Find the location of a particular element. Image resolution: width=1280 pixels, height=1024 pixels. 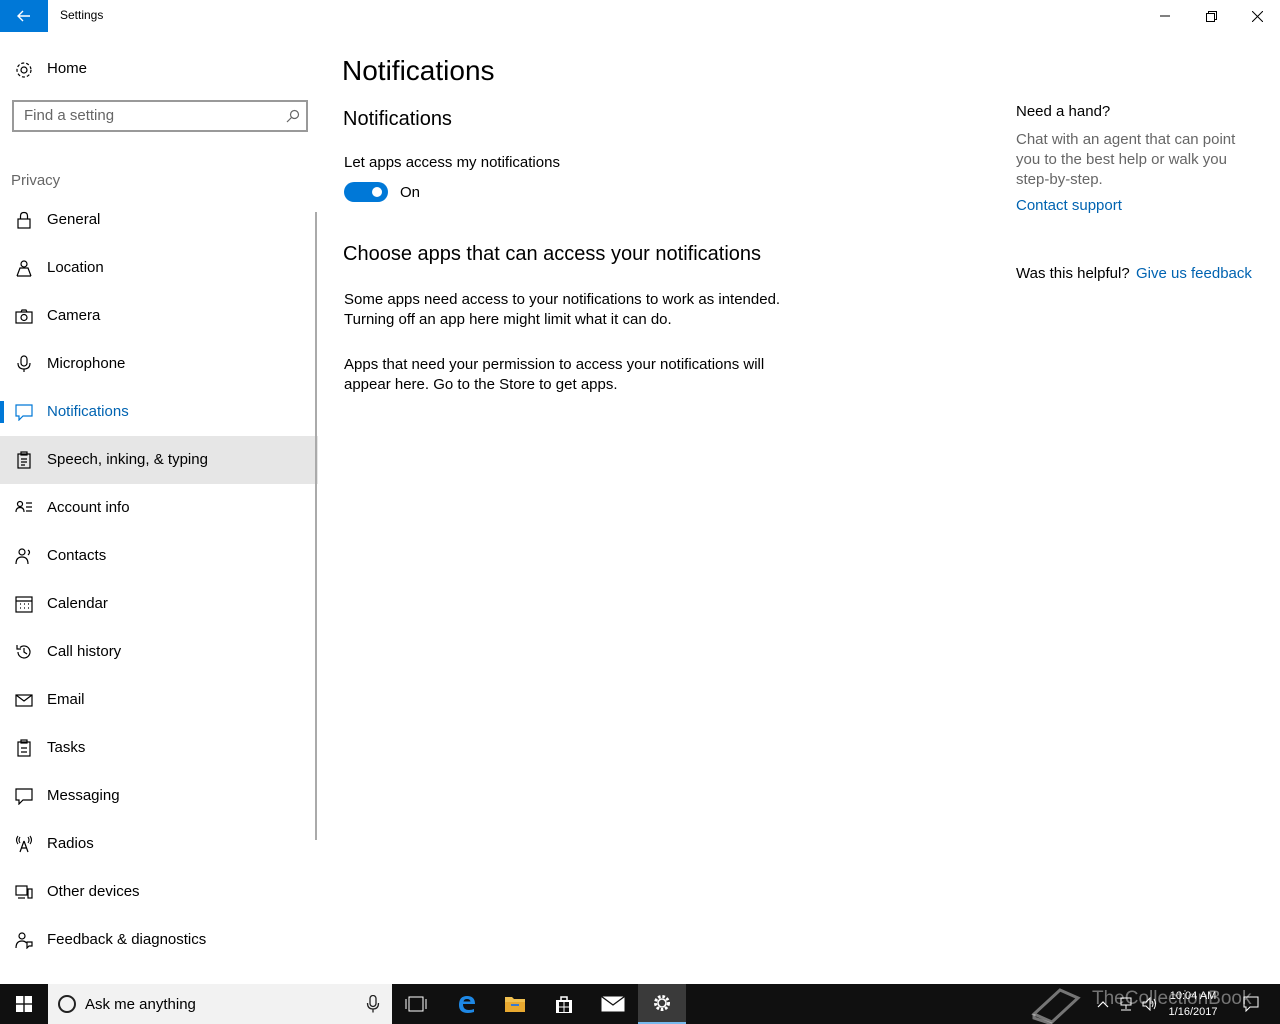

search-input: Find a setting is located at coordinates (160, 116).